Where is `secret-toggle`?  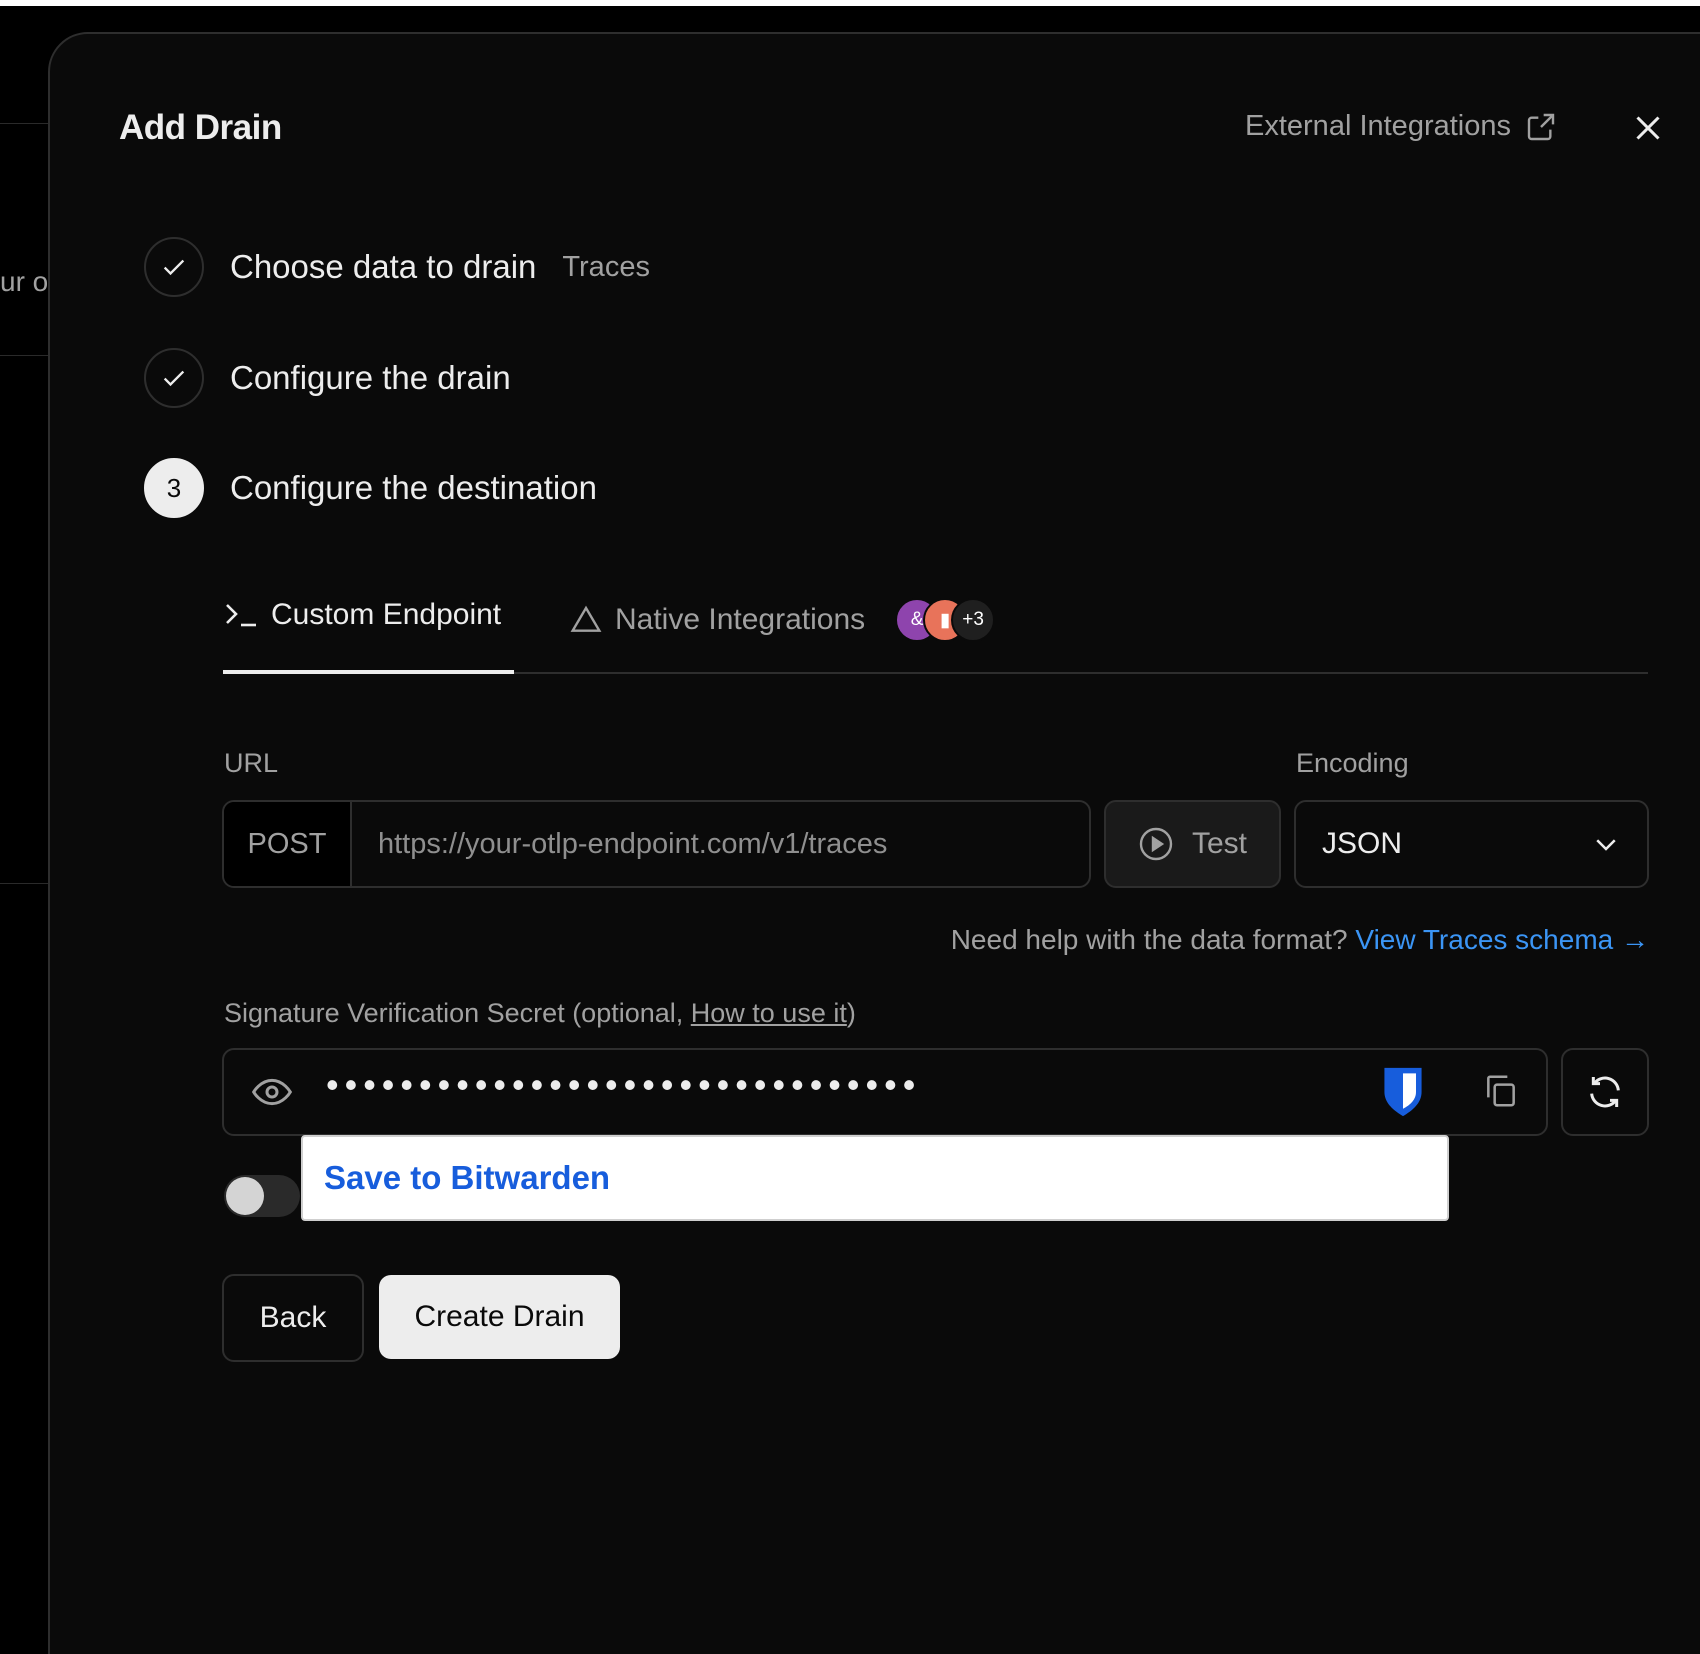
secret-toggle is located at coordinates (262, 1196).